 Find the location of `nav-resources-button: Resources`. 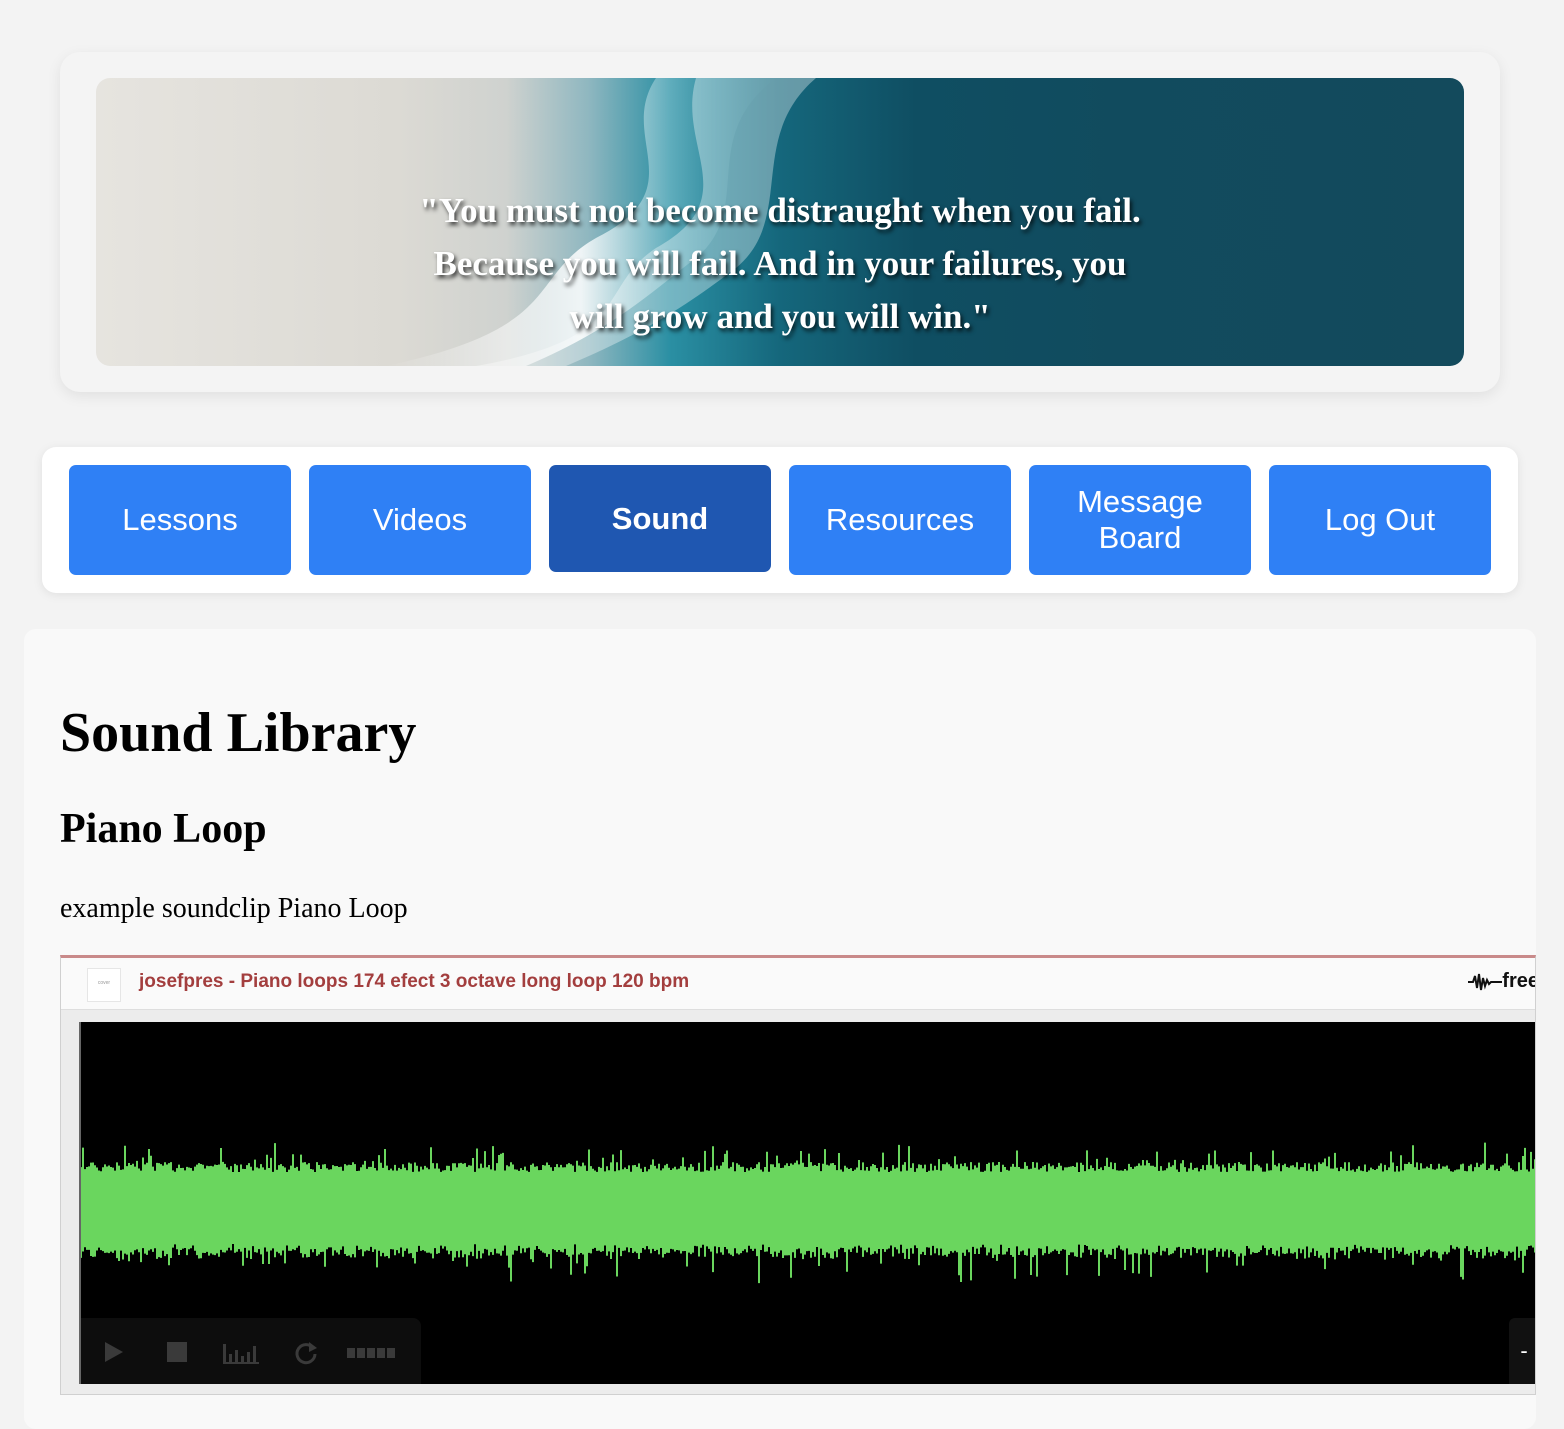

nav-resources-button: Resources is located at coordinates (900, 520).